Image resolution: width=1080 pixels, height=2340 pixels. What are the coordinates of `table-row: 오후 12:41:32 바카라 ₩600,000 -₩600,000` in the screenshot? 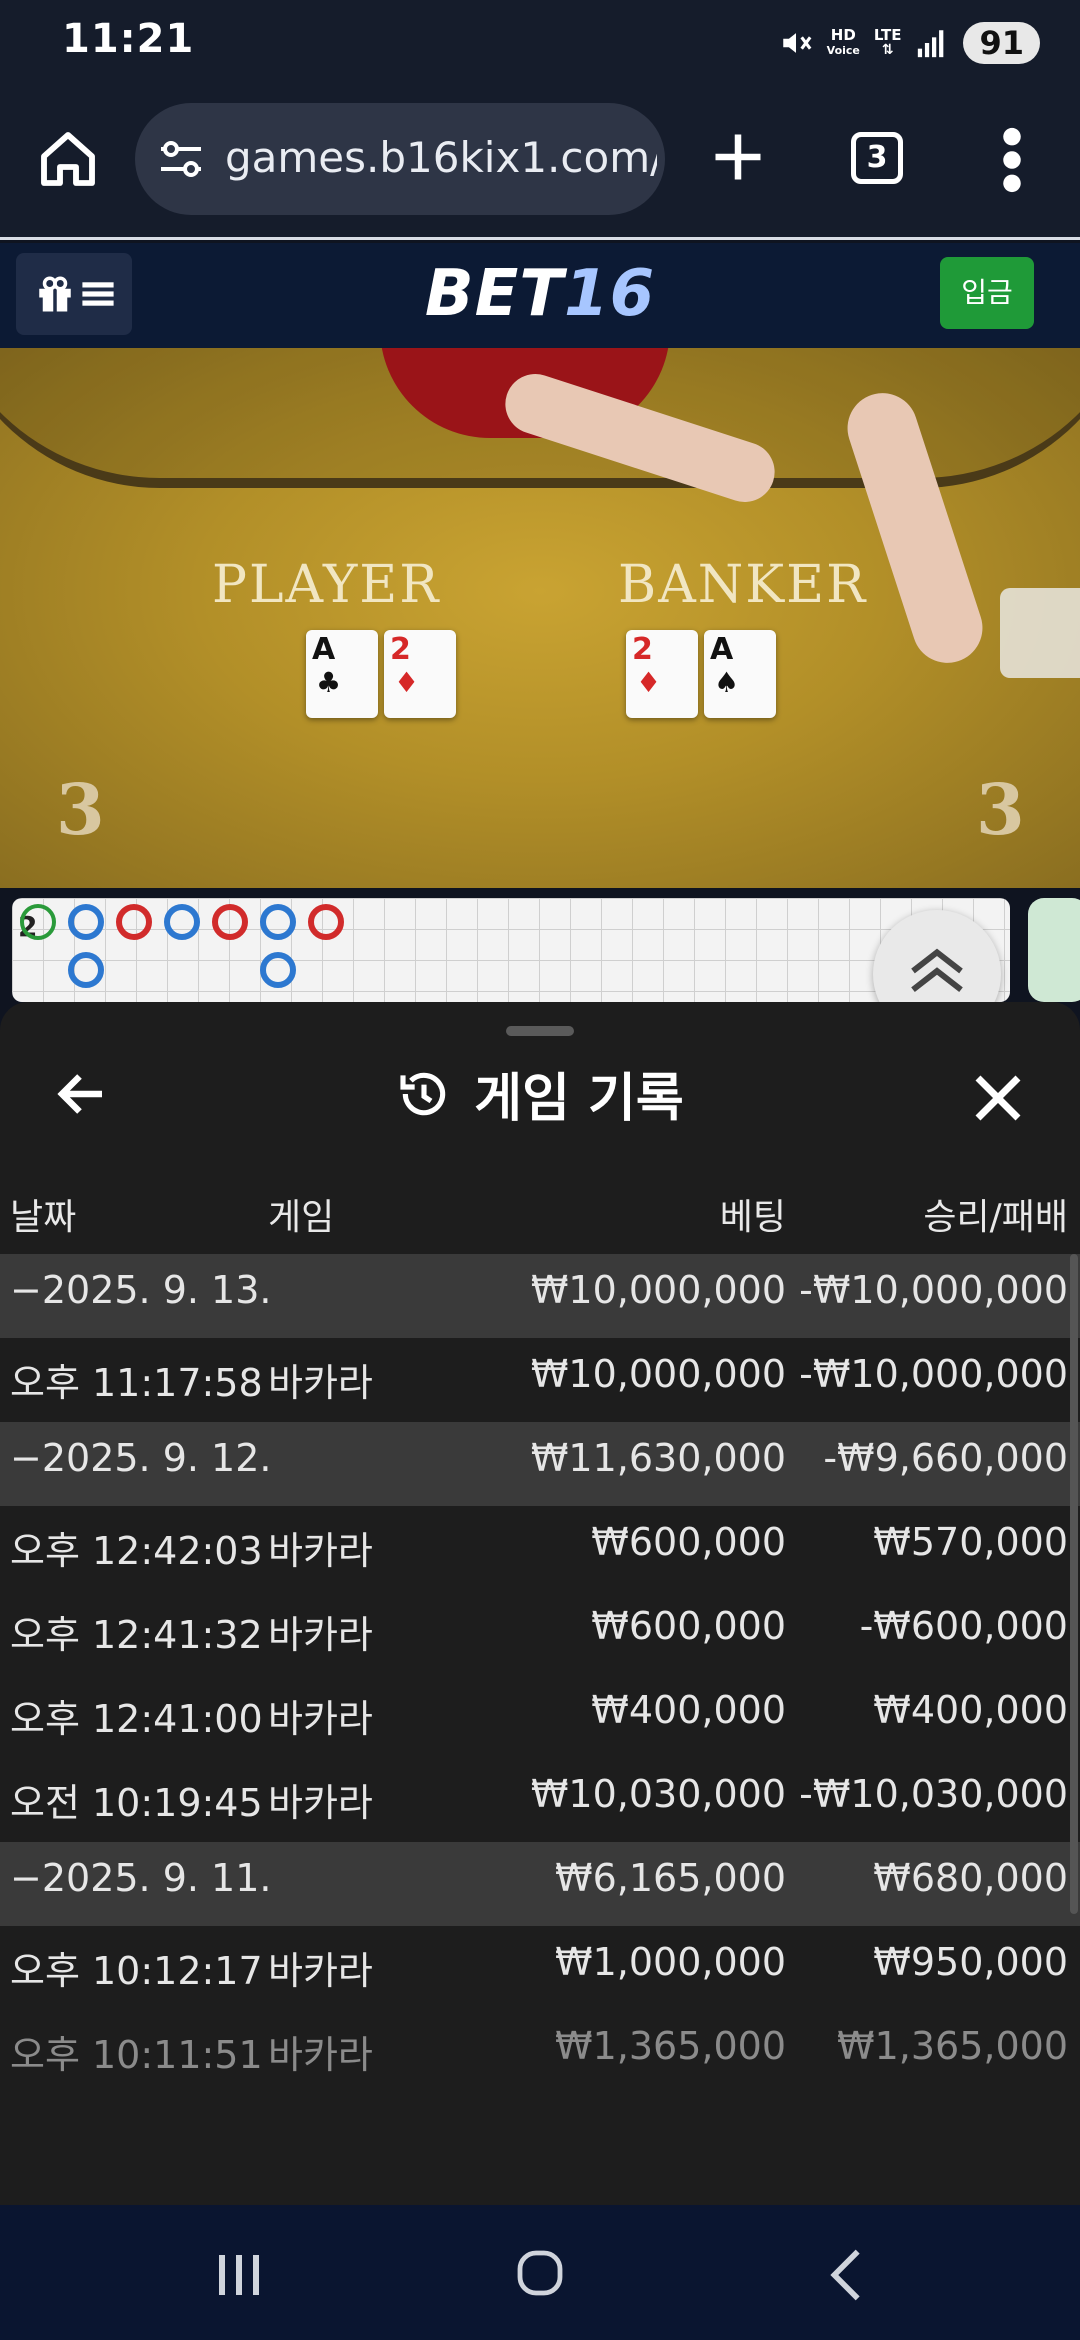 It's located at (540, 1632).